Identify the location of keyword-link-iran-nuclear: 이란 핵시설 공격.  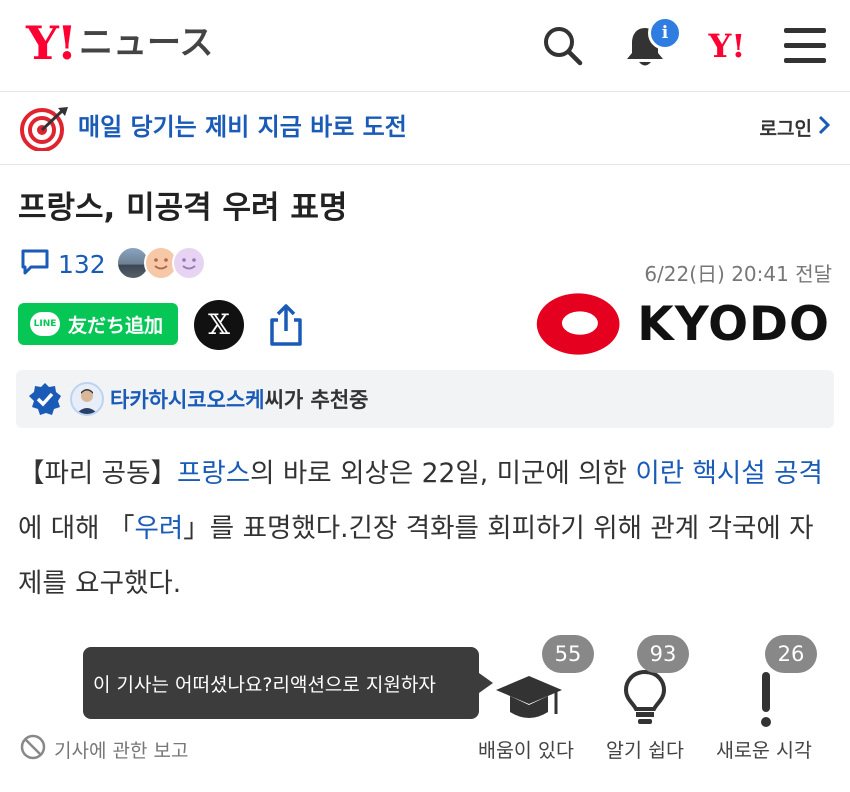
(729, 473).